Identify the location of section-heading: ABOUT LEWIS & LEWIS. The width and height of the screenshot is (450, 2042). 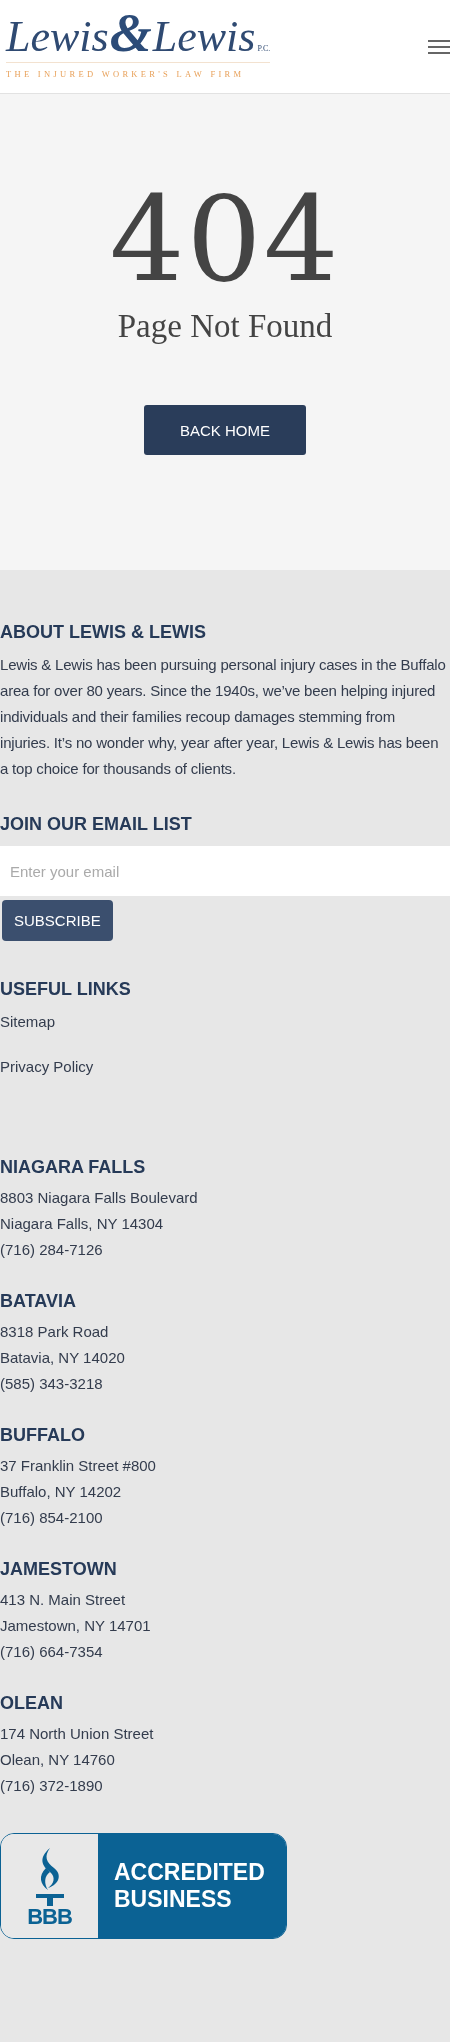
(103, 632).